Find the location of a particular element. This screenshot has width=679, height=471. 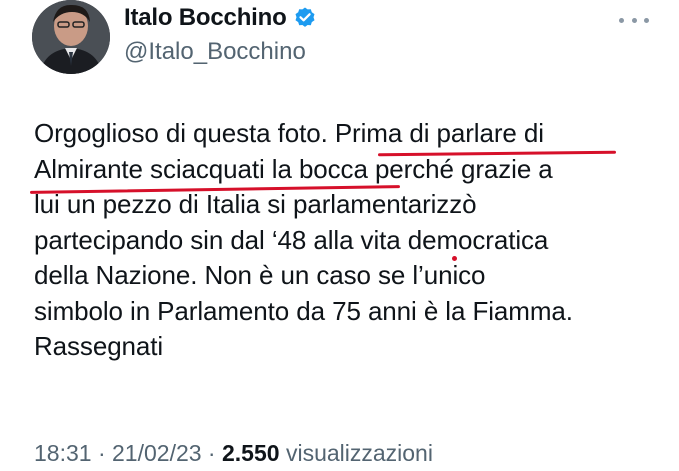

avatar is located at coordinates (71, 37).